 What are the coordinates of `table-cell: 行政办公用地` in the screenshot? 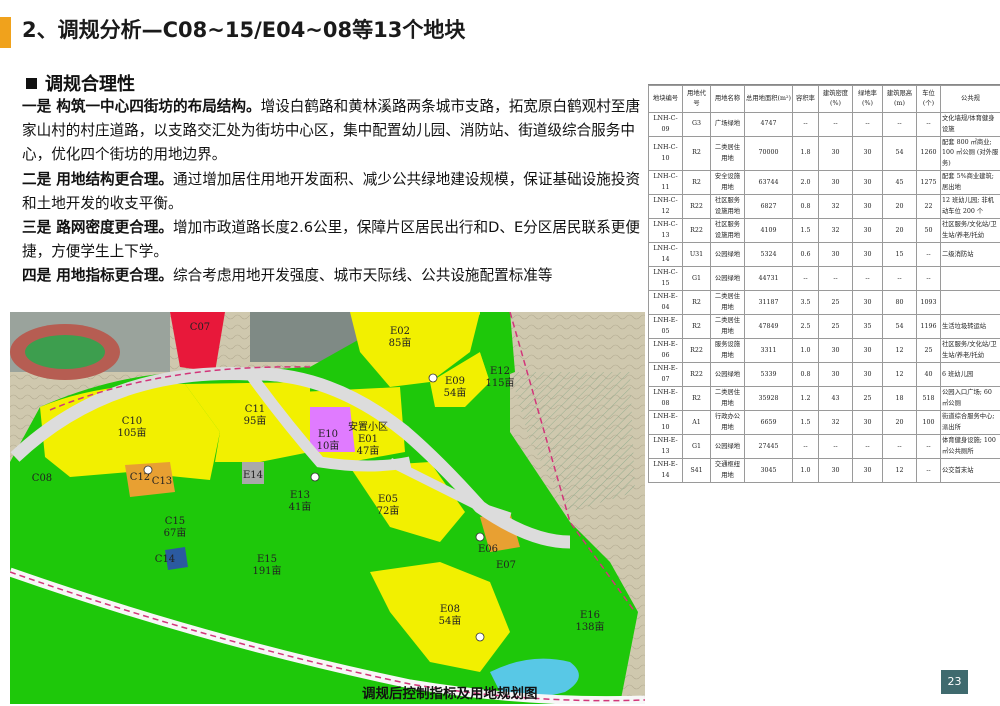 It's located at (727, 423).